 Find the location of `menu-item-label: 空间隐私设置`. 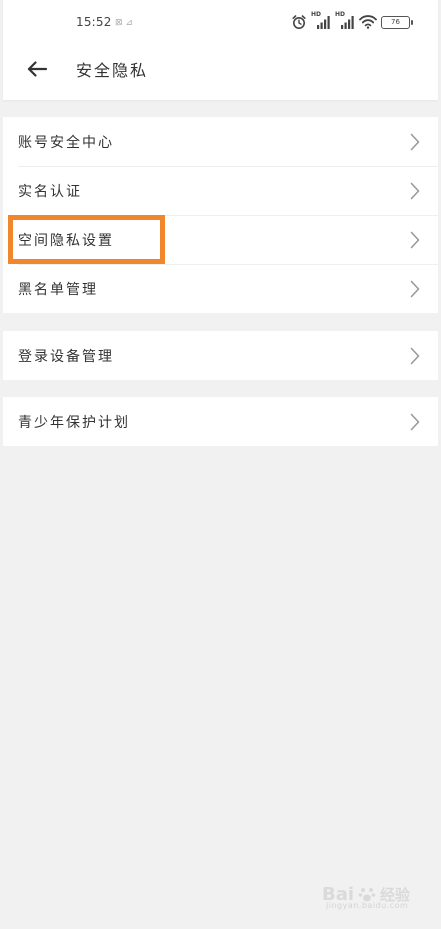

menu-item-label: 空间隐私设置 is located at coordinates (66, 240).